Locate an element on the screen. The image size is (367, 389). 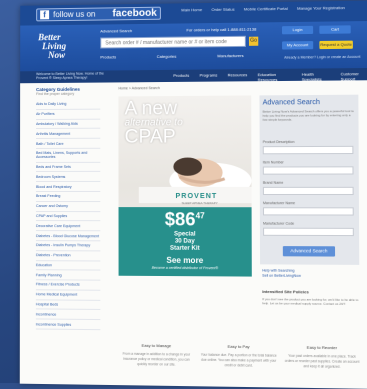
price-line: Starter Kit is located at coordinates (184, 248).